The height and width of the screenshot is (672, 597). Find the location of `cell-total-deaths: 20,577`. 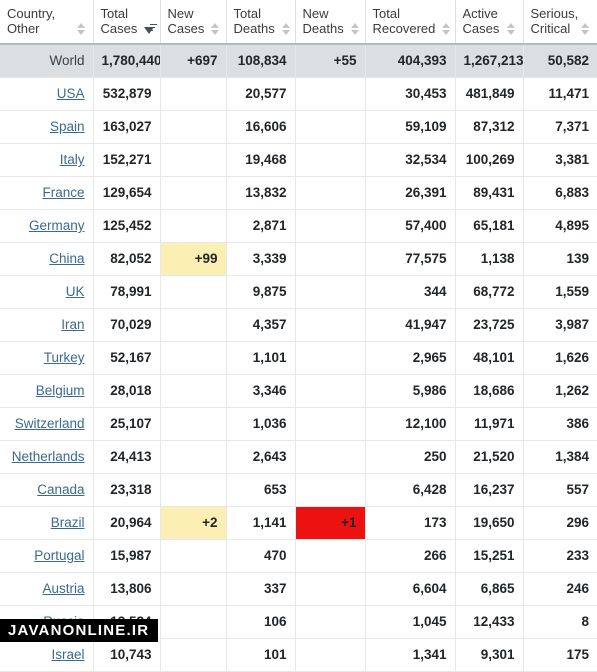

cell-total-deaths: 20,577 is located at coordinates (261, 94).